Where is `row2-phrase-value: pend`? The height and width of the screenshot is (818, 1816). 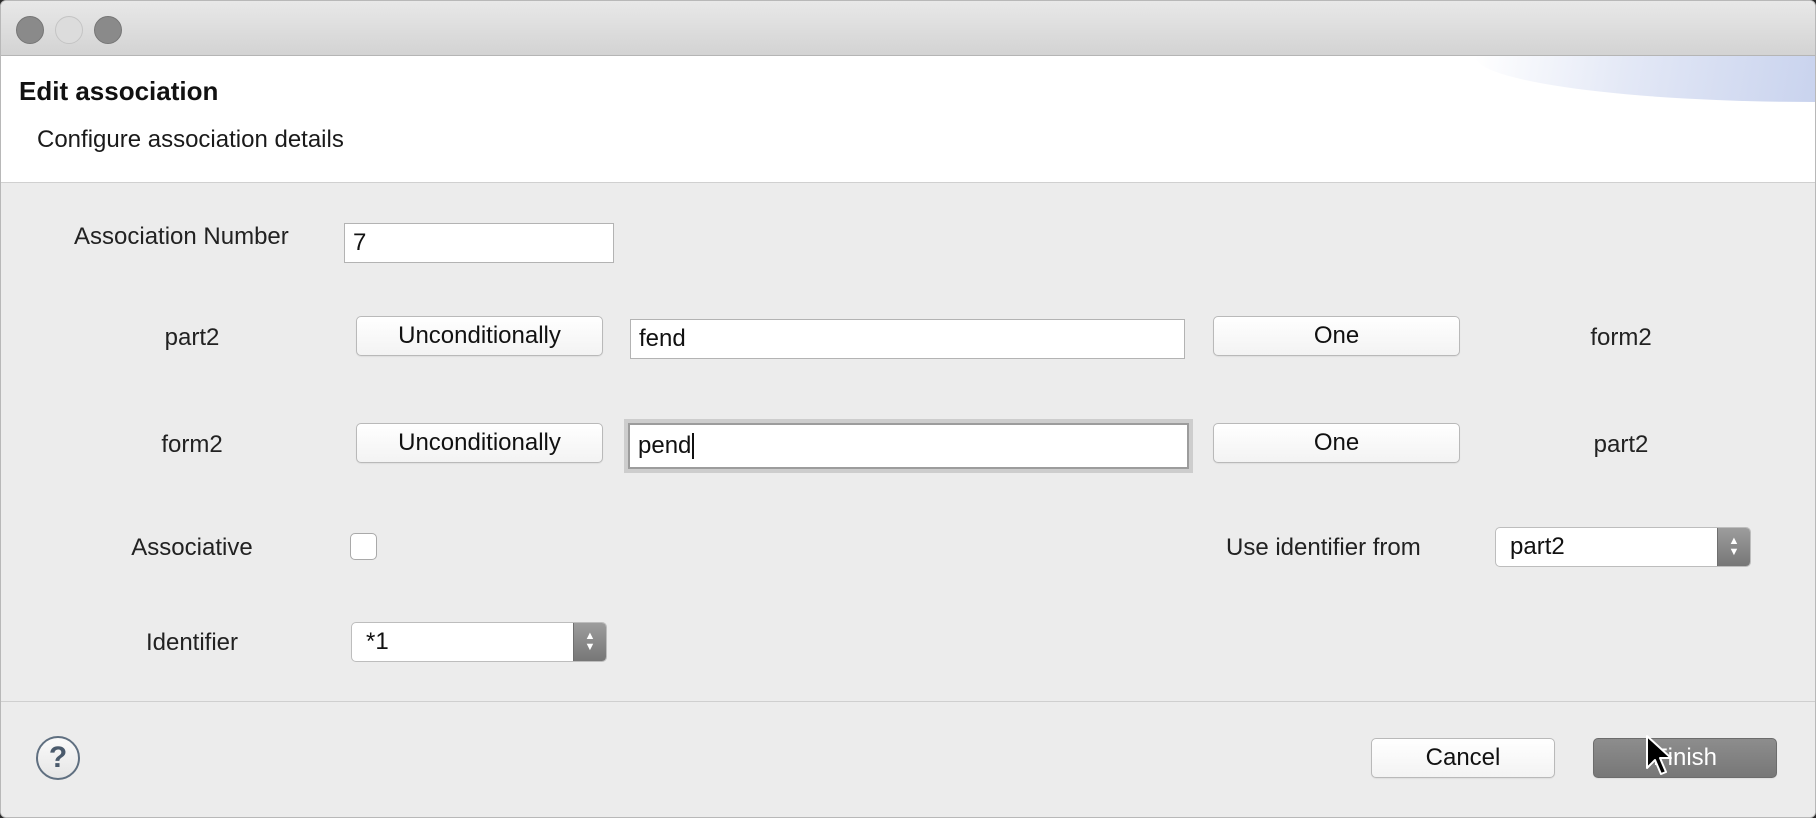
row2-phrase-value: pend is located at coordinates (665, 445).